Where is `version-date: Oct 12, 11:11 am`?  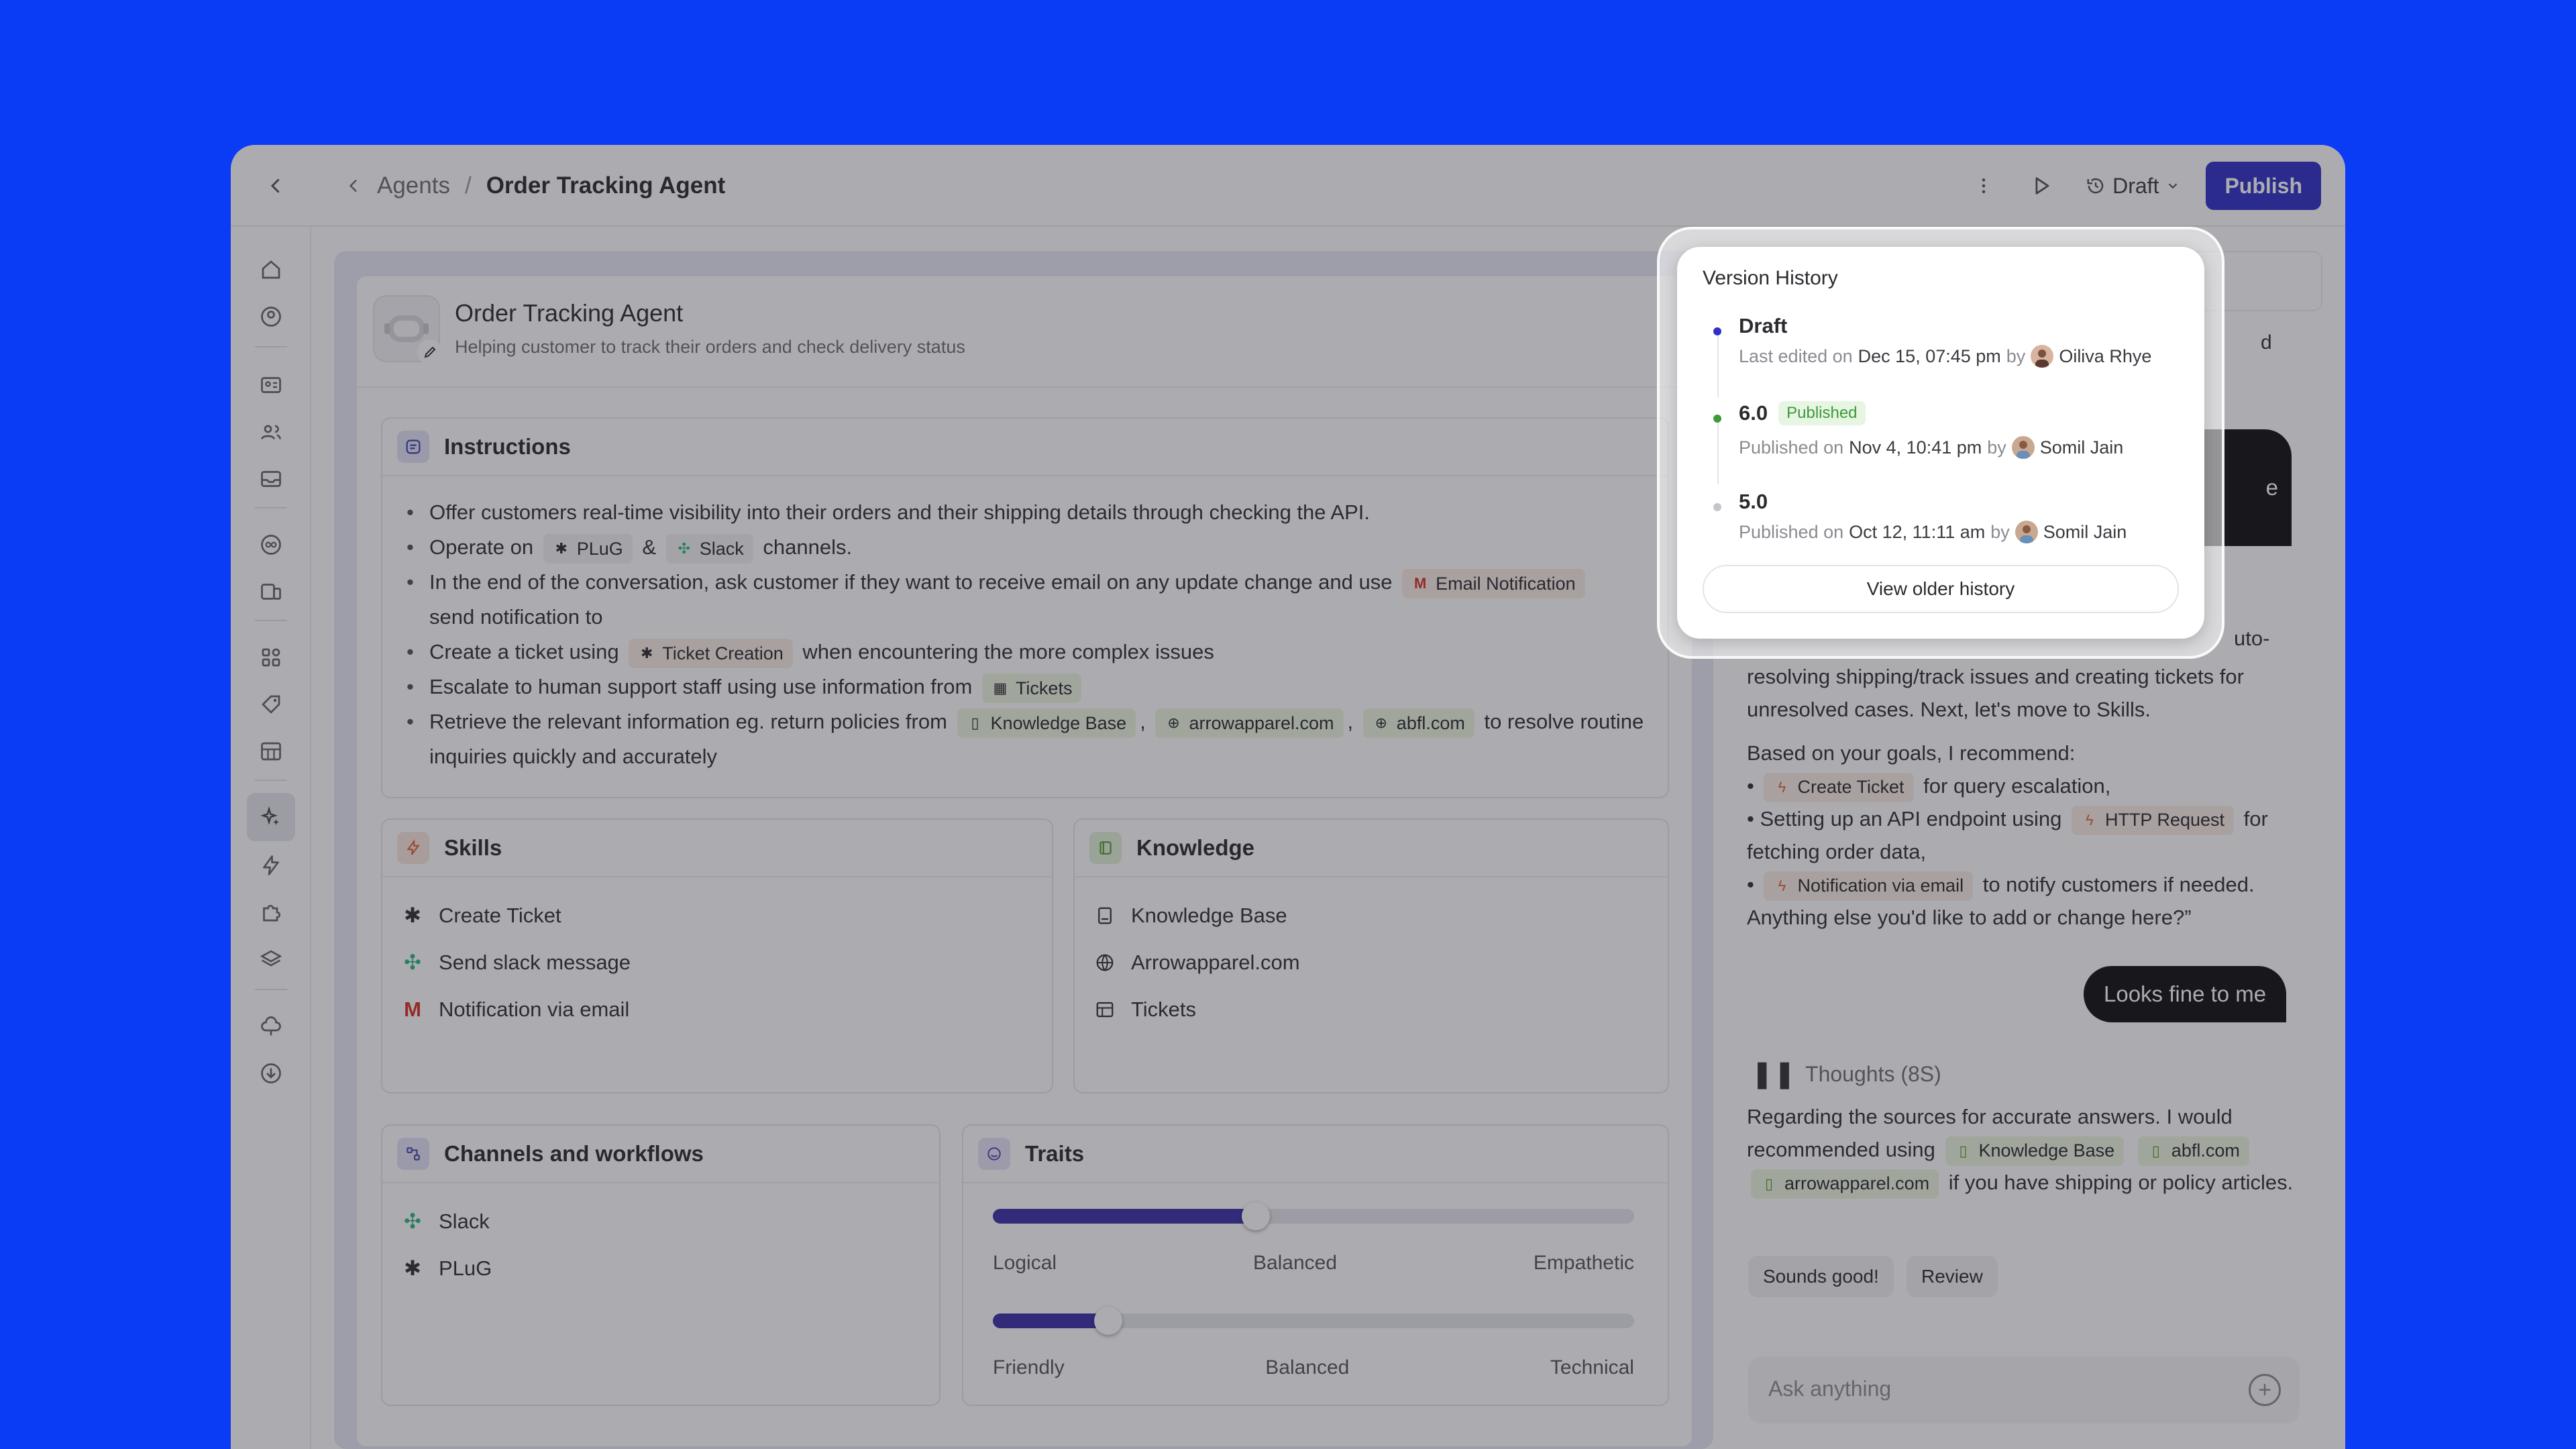
version-date: Oct 12, 11:11 am is located at coordinates (1917, 531).